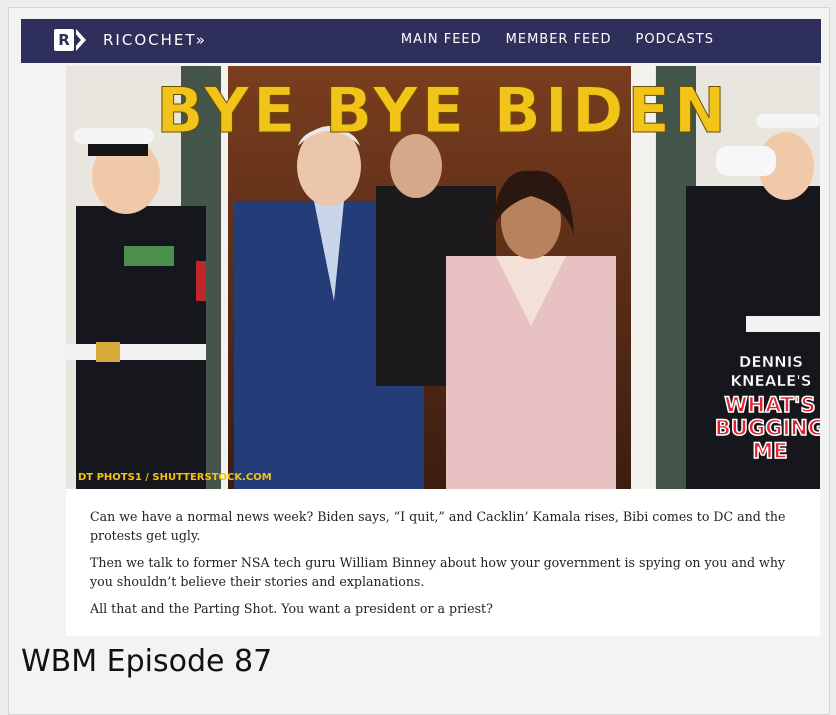  I want to click on svg-text: BUGGING, so click(767, 428).